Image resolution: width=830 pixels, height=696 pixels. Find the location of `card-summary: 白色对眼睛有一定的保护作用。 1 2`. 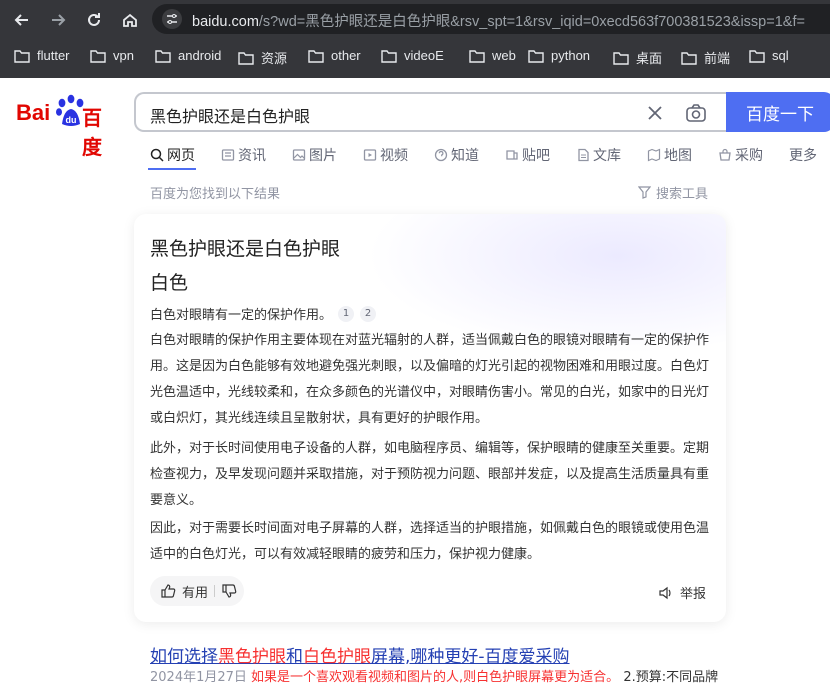

card-summary: 白色对眼睛有一定的保护作用。 1 2 is located at coordinates (263, 313).